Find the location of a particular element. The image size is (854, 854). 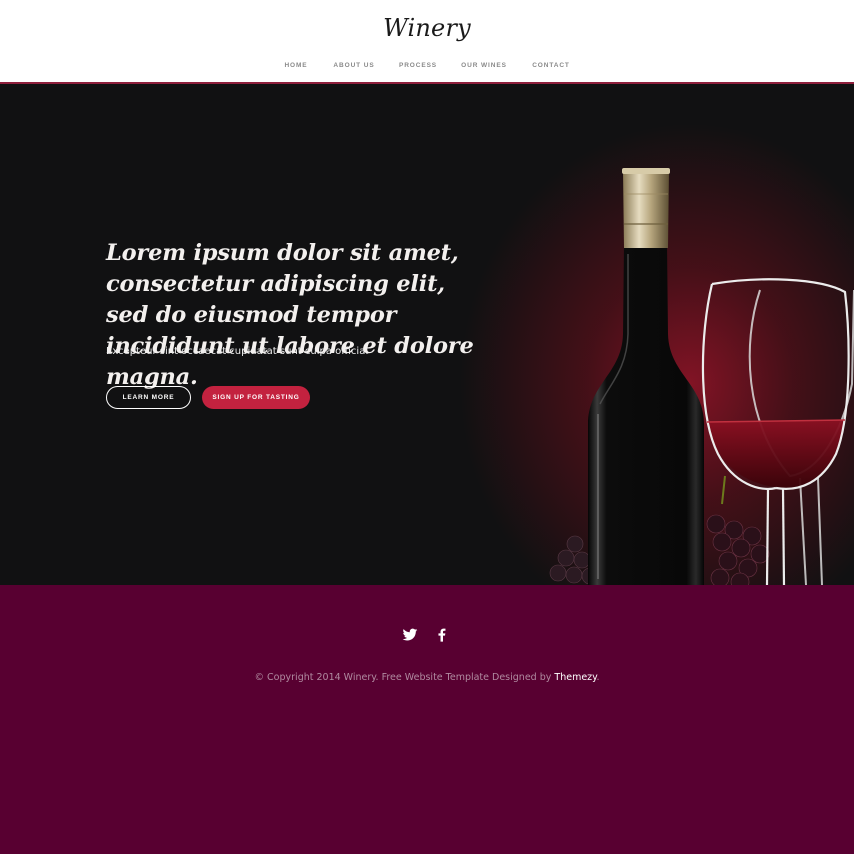

bottle-foil is located at coordinates (646, 209).